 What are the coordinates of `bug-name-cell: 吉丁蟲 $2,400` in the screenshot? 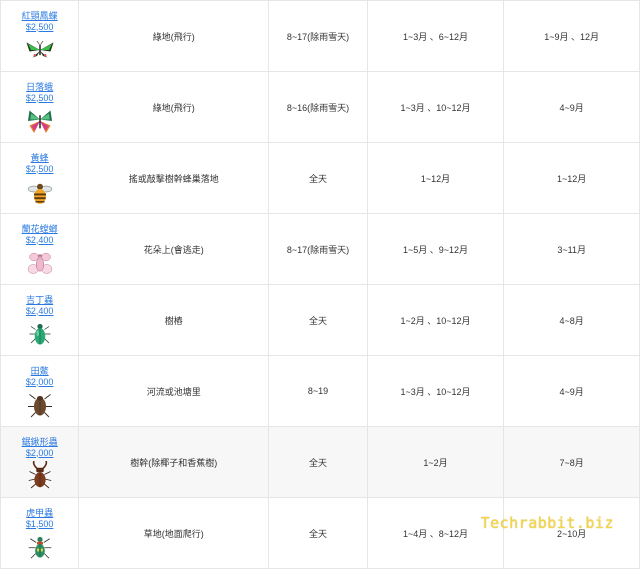 It's located at (40, 320).